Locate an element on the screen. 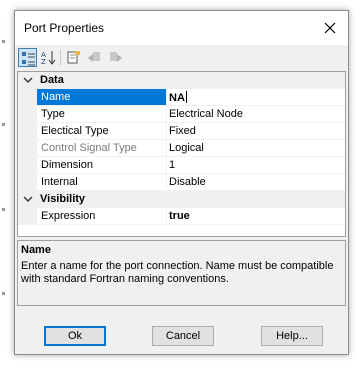  property-name: Internal is located at coordinates (102, 182).